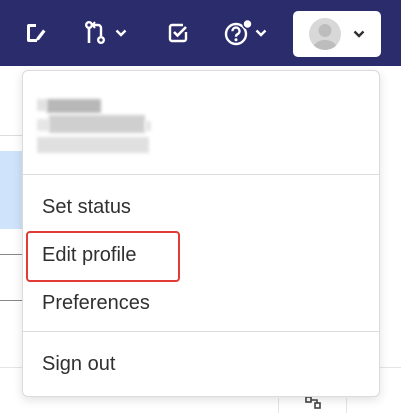  Describe the element at coordinates (201, 255) in the screenshot. I see `menu-item-edit-profile: Edit profile` at that location.